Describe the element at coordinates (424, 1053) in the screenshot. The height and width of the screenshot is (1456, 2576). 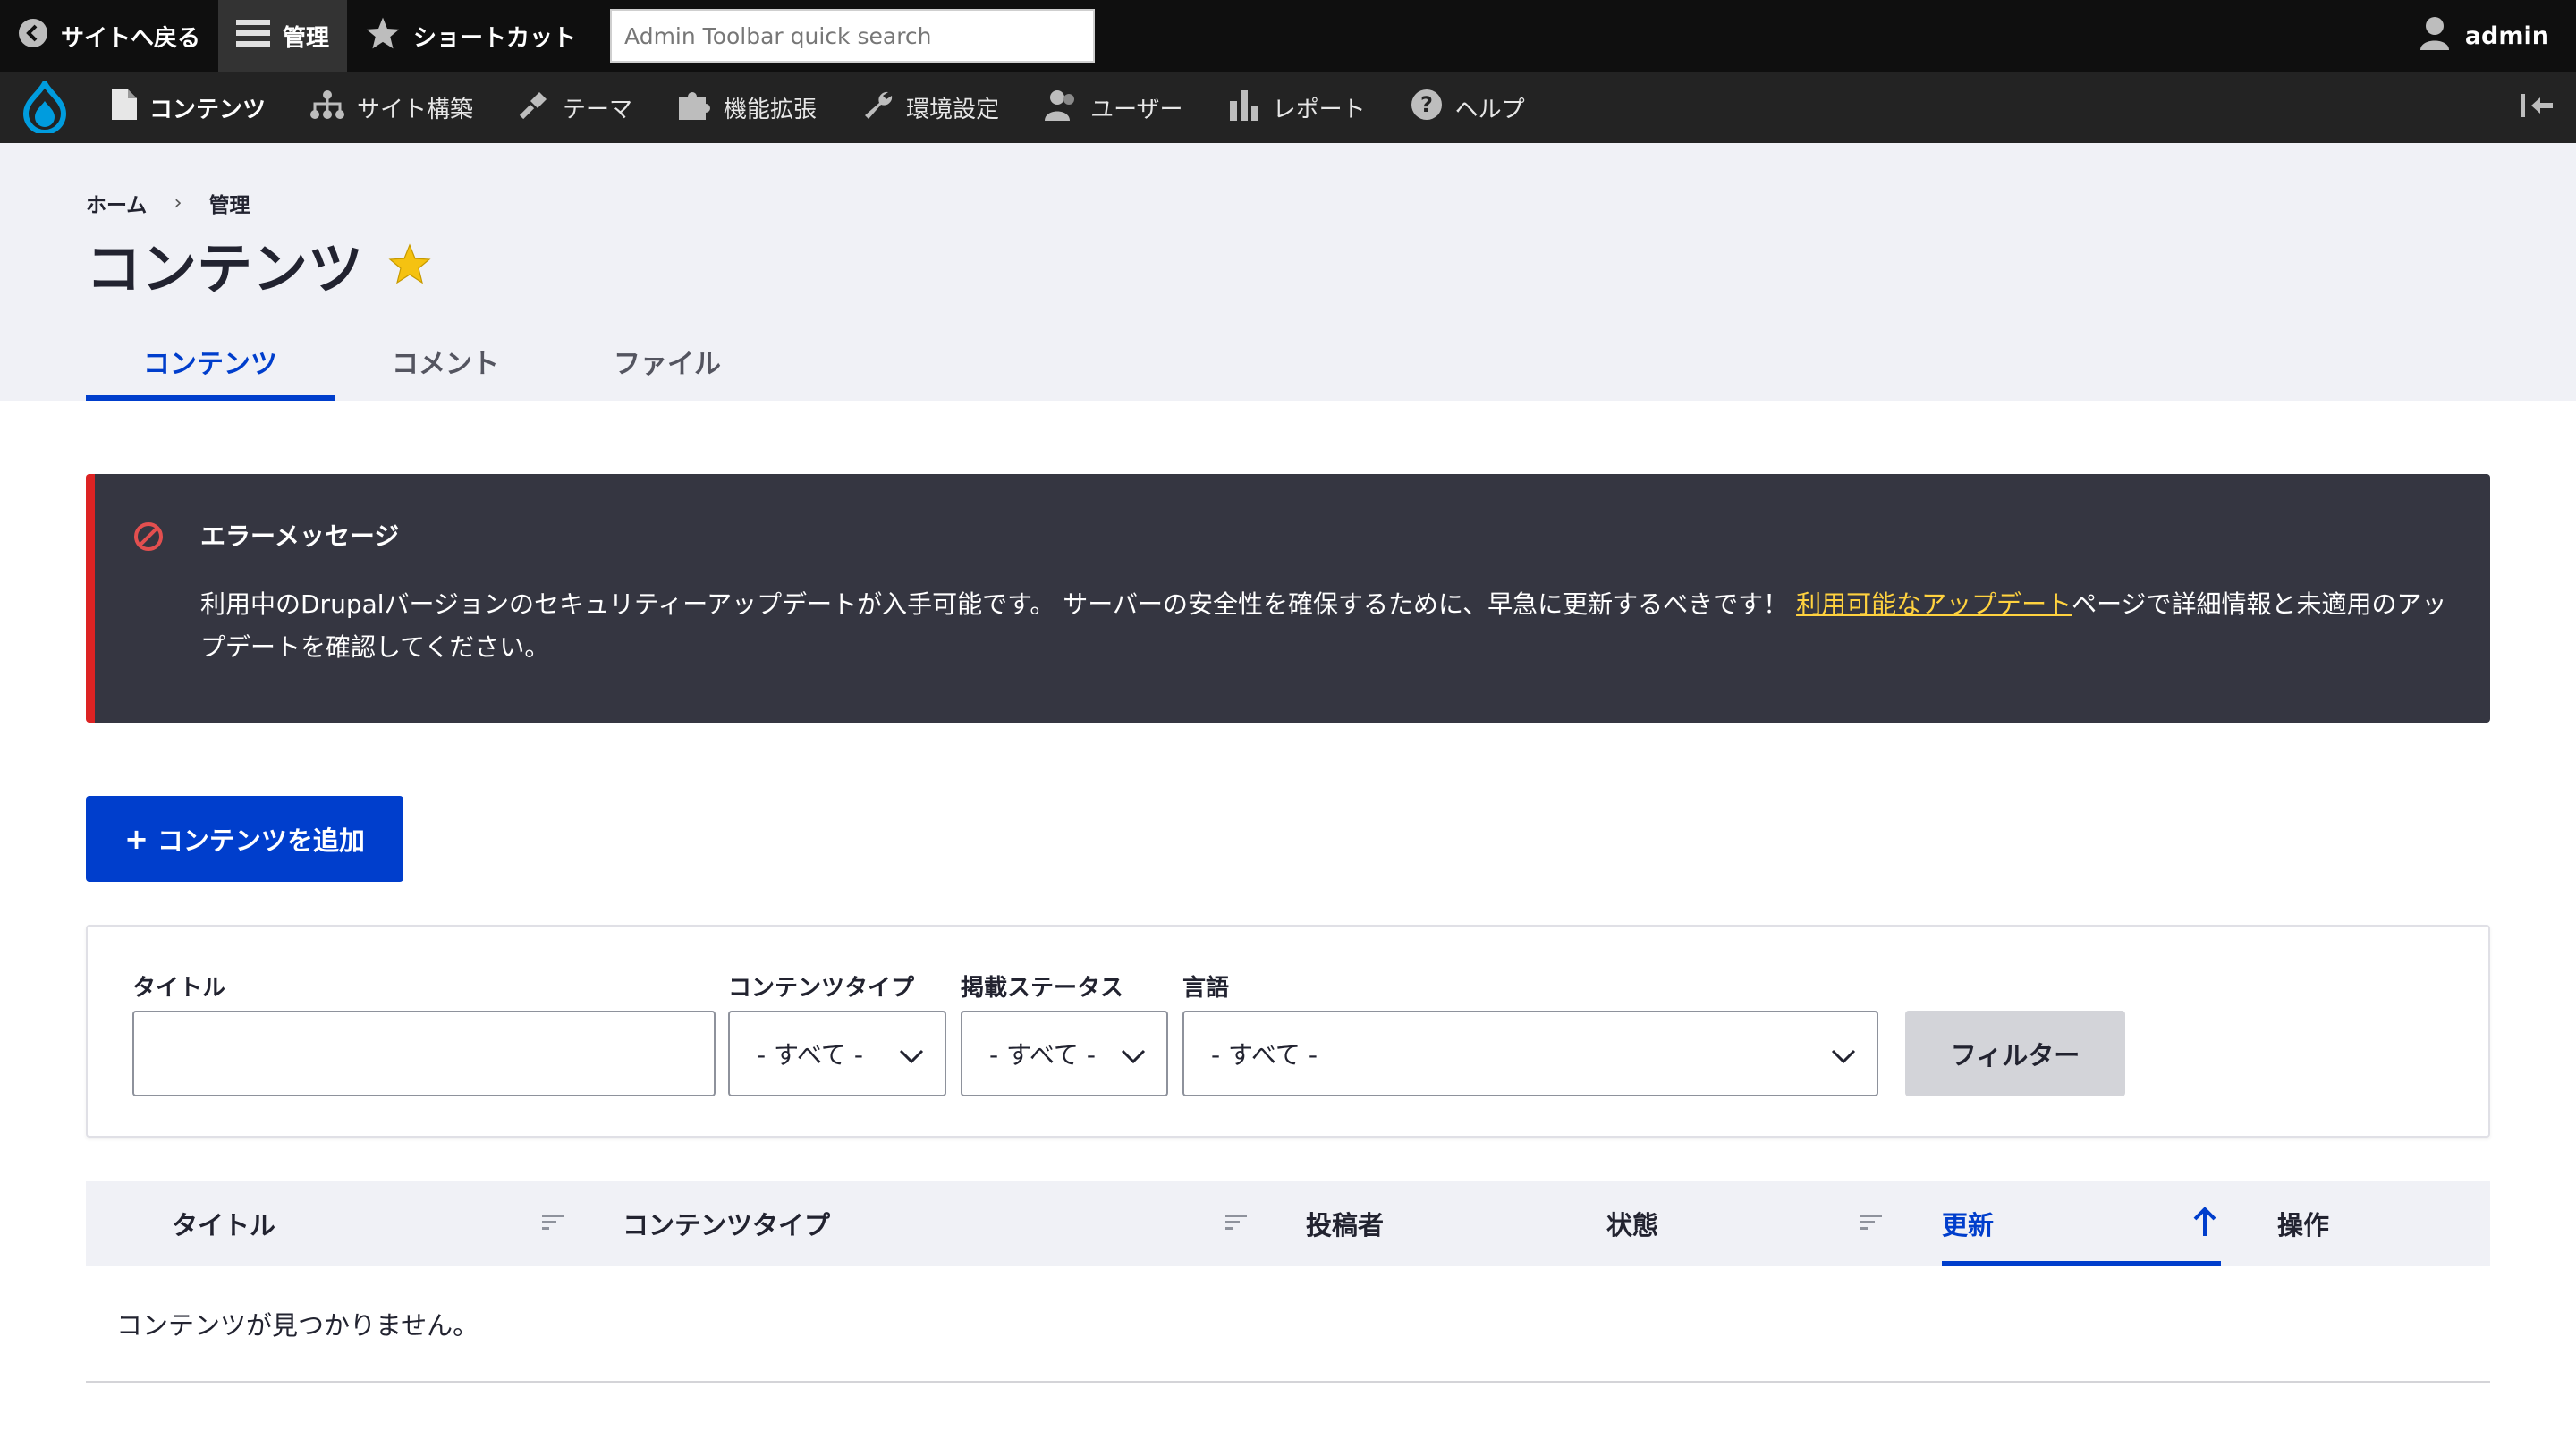
I see `title-filter-input` at that location.